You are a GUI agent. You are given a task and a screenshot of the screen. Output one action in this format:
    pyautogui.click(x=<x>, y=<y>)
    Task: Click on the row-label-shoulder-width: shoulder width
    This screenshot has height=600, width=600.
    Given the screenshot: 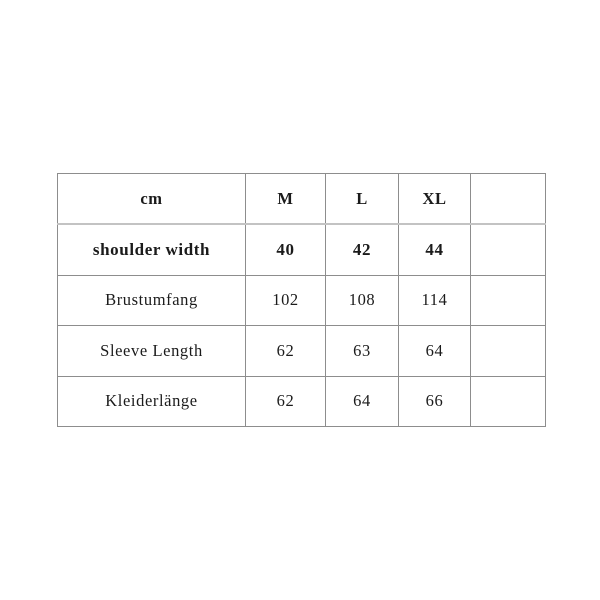 What is the action you would take?
    pyautogui.click(x=151, y=249)
    